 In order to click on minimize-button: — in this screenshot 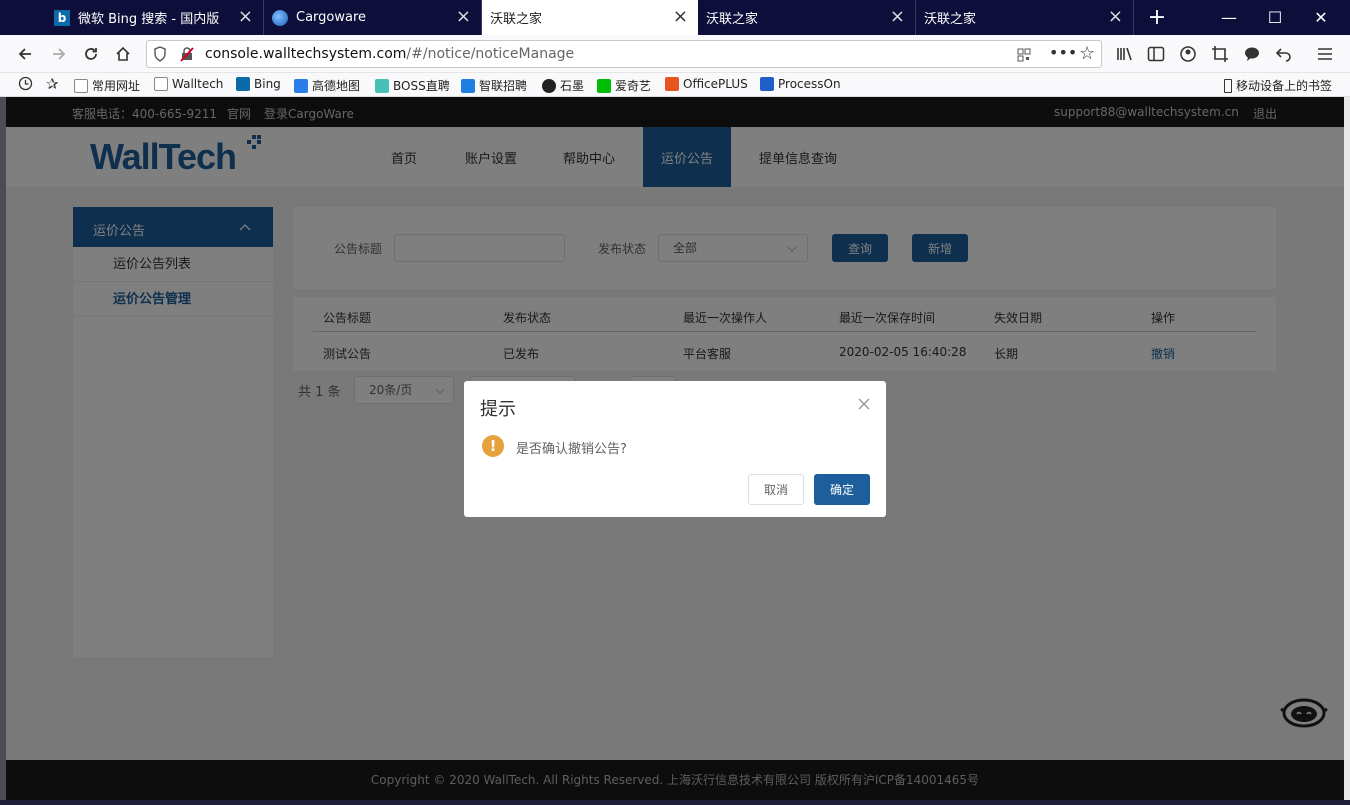, I will do `click(1229, 17)`.